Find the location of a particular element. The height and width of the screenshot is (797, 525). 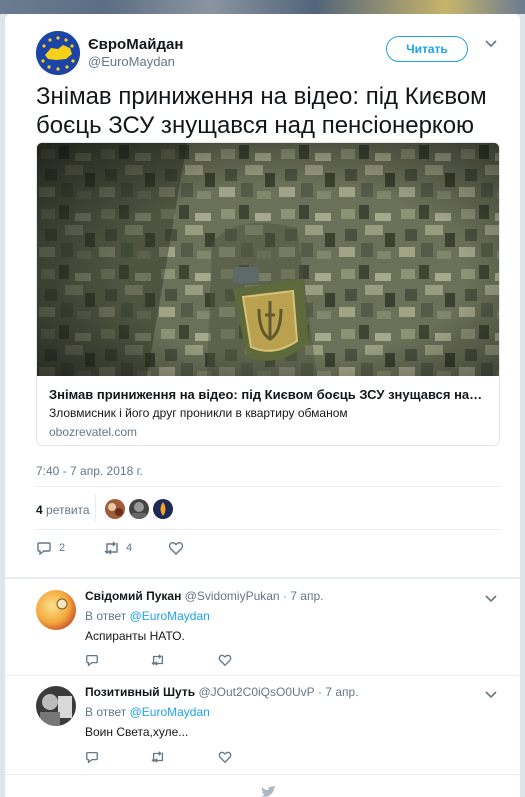

reply-author-handle: @SvidomiyPukan is located at coordinates (232, 596).